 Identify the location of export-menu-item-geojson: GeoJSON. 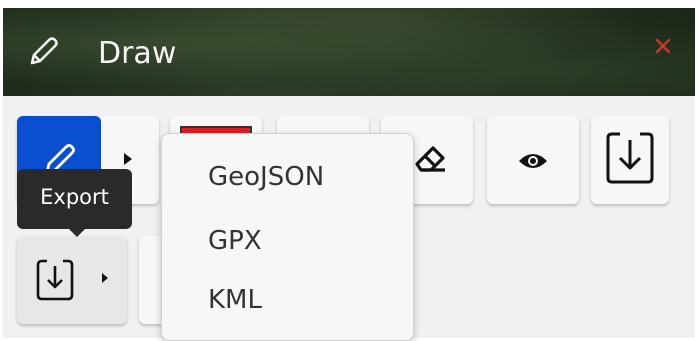
(266, 177).